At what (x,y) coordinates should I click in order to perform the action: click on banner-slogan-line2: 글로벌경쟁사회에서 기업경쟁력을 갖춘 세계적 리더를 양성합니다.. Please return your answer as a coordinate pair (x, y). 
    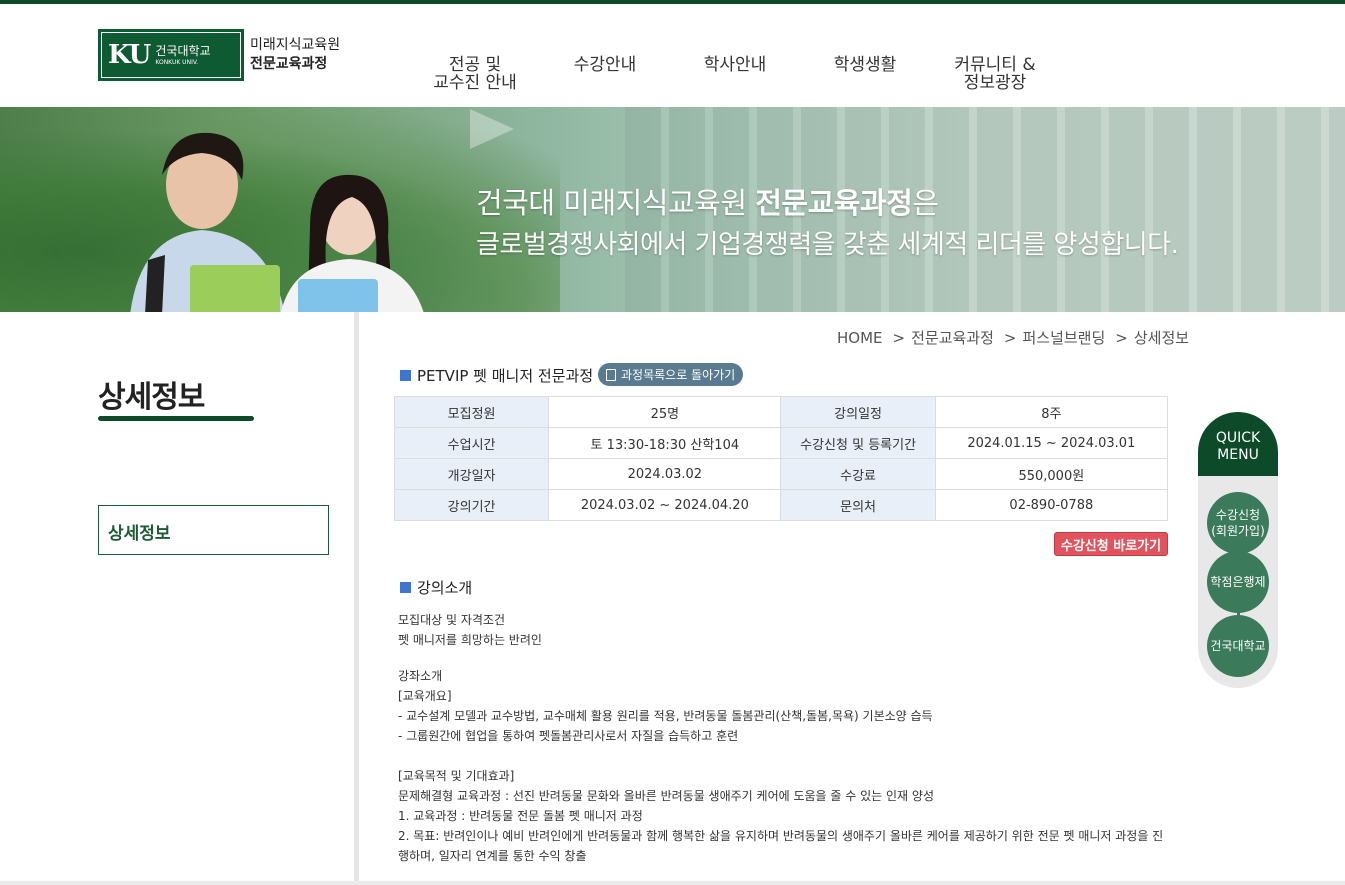
    Looking at the image, I should click on (827, 245).